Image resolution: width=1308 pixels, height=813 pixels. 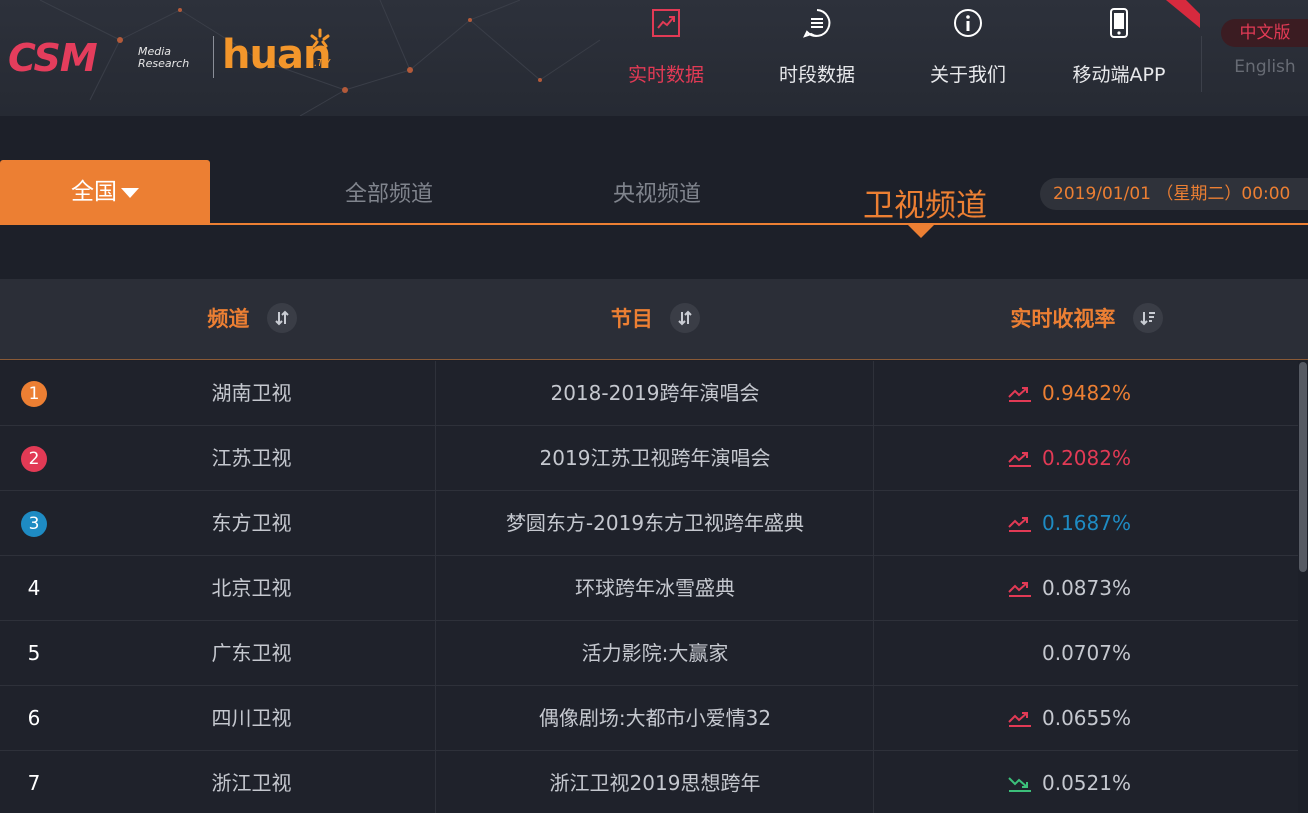 I want to click on header-program-label: 节目, so click(x=631, y=319).